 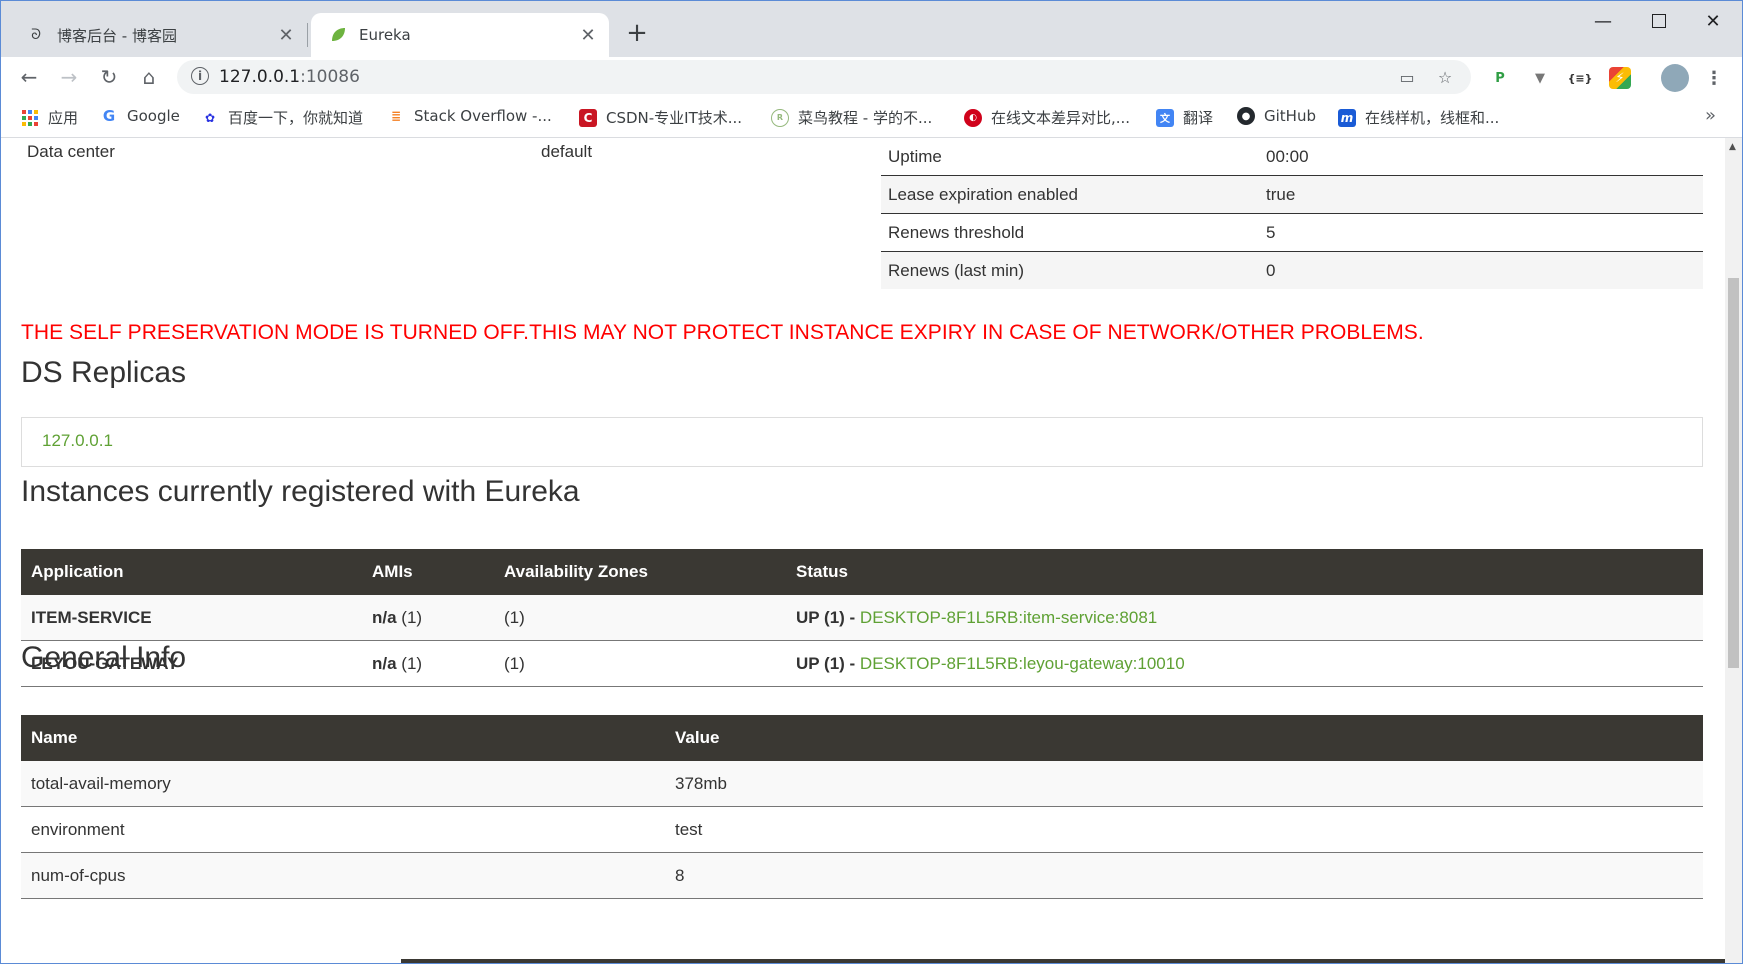 What do you see at coordinates (862, 875) in the screenshot?
I see `table-row: num-of-cpus 8` at bounding box center [862, 875].